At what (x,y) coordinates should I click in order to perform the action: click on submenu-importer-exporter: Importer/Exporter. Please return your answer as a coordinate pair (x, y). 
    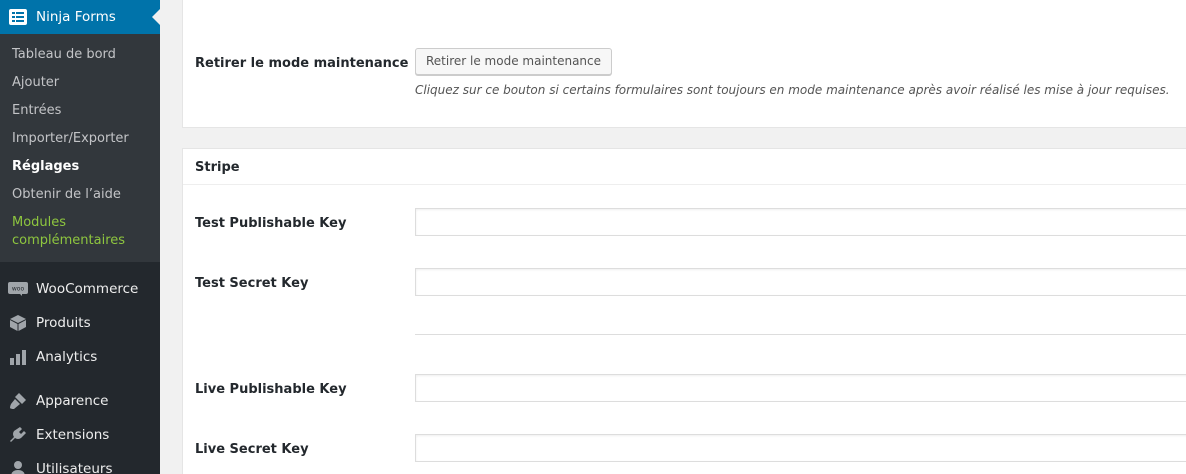
    Looking at the image, I should click on (80, 139).